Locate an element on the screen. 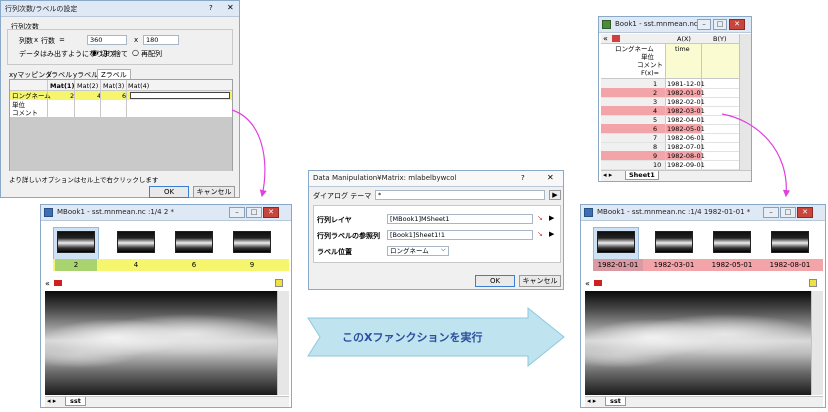 The width and height of the screenshot is (828, 412). times-sign: x is located at coordinates (36, 40).